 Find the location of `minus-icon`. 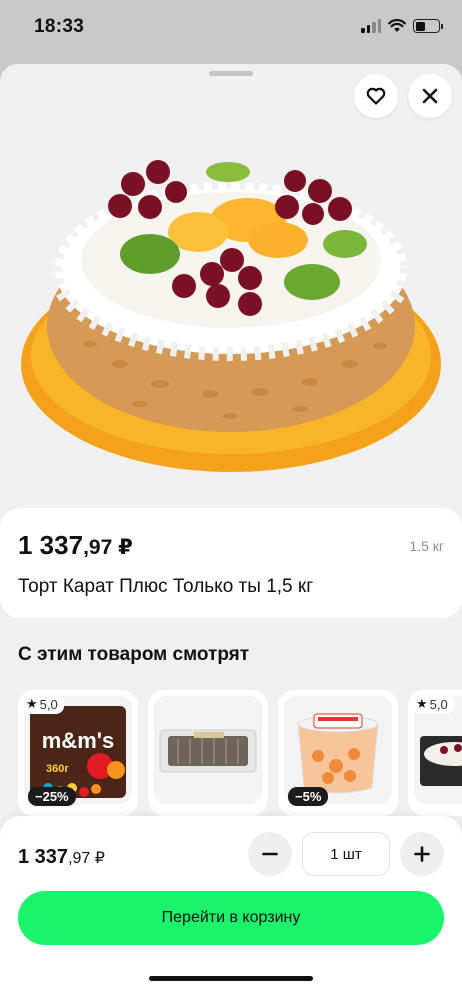

minus-icon is located at coordinates (270, 854).